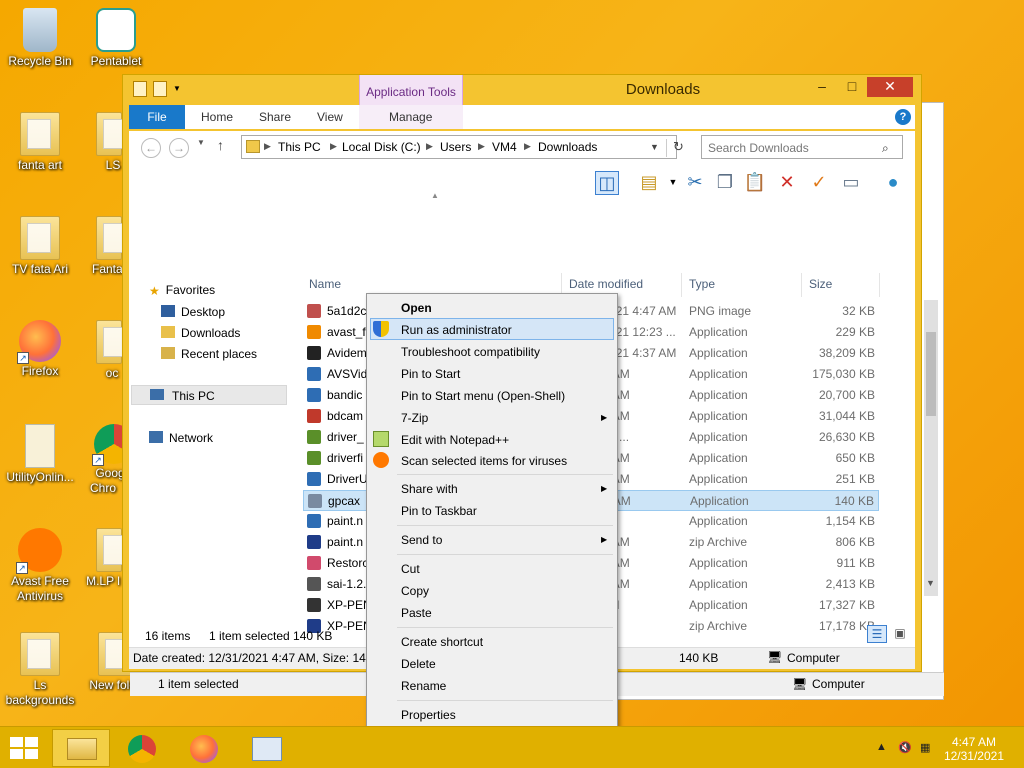 The width and height of the screenshot is (1024, 768). Describe the element at coordinates (695, 183) in the screenshot. I see `cut-icon: ✂` at that location.